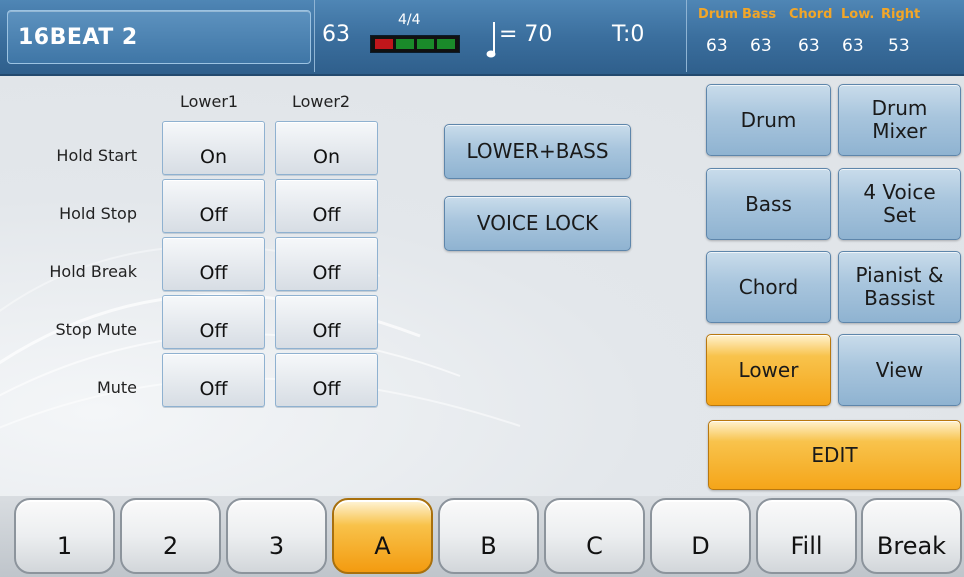  Describe the element at coordinates (213, 322) in the screenshot. I see `toggle-stop-mute-lower1: Off` at that location.